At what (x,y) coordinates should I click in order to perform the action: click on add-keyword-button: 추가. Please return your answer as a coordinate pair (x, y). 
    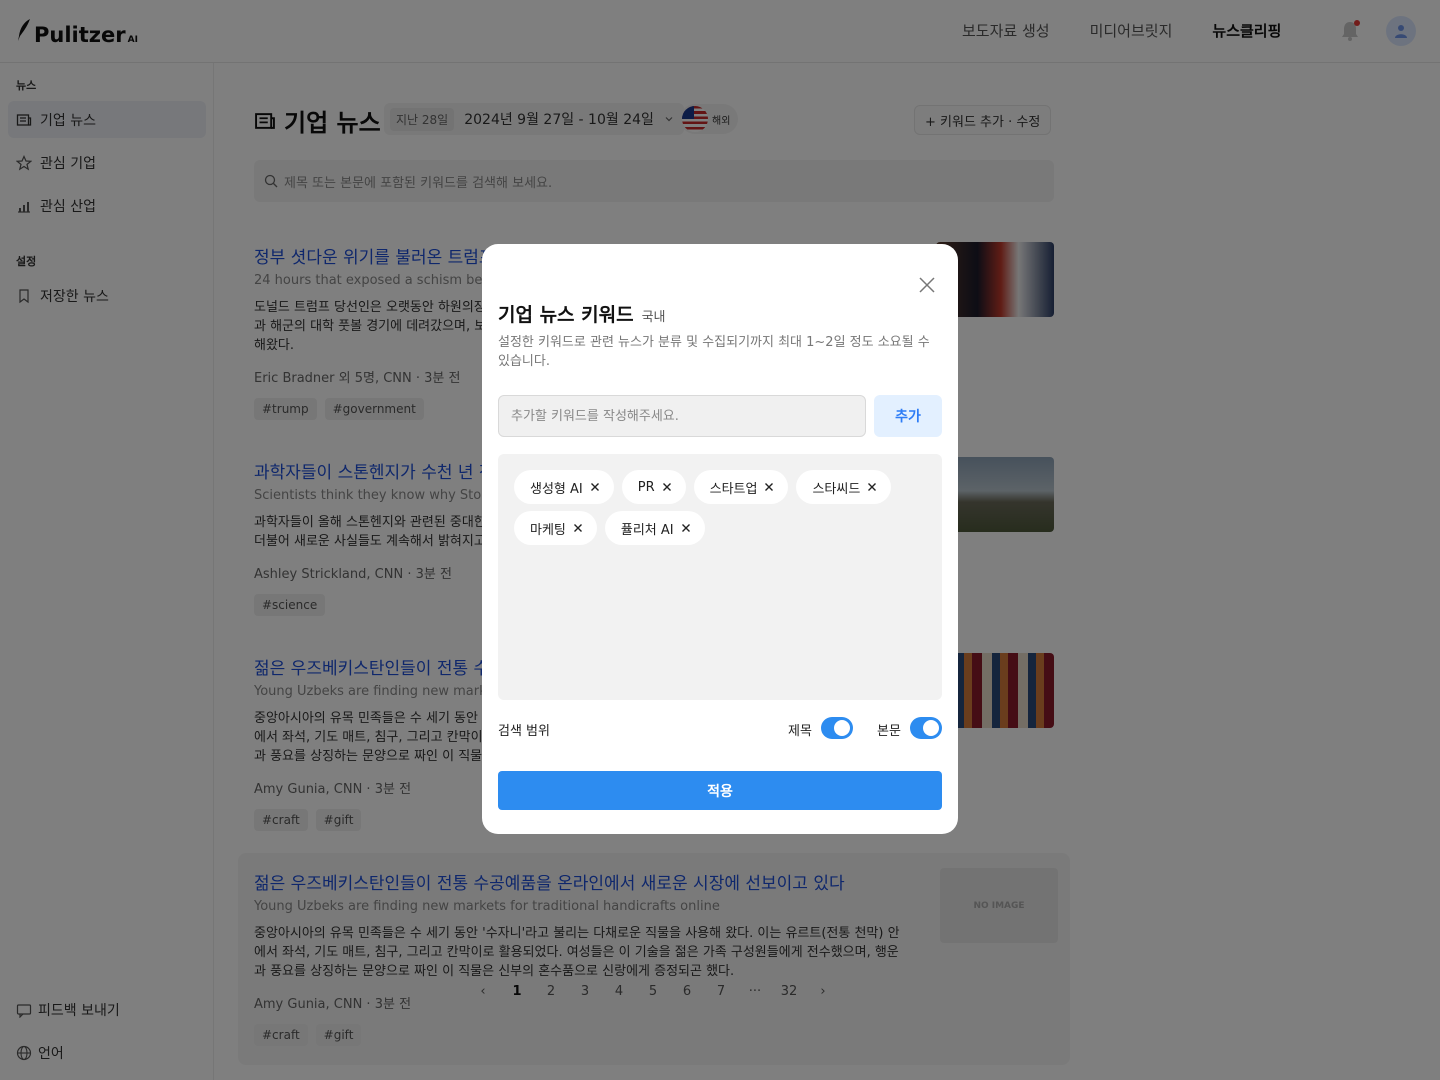
    Looking at the image, I should click on (908, 416).